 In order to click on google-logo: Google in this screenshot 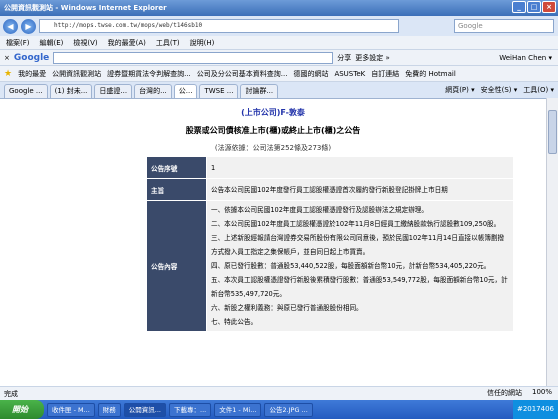, I will do `click(31, 57)`.